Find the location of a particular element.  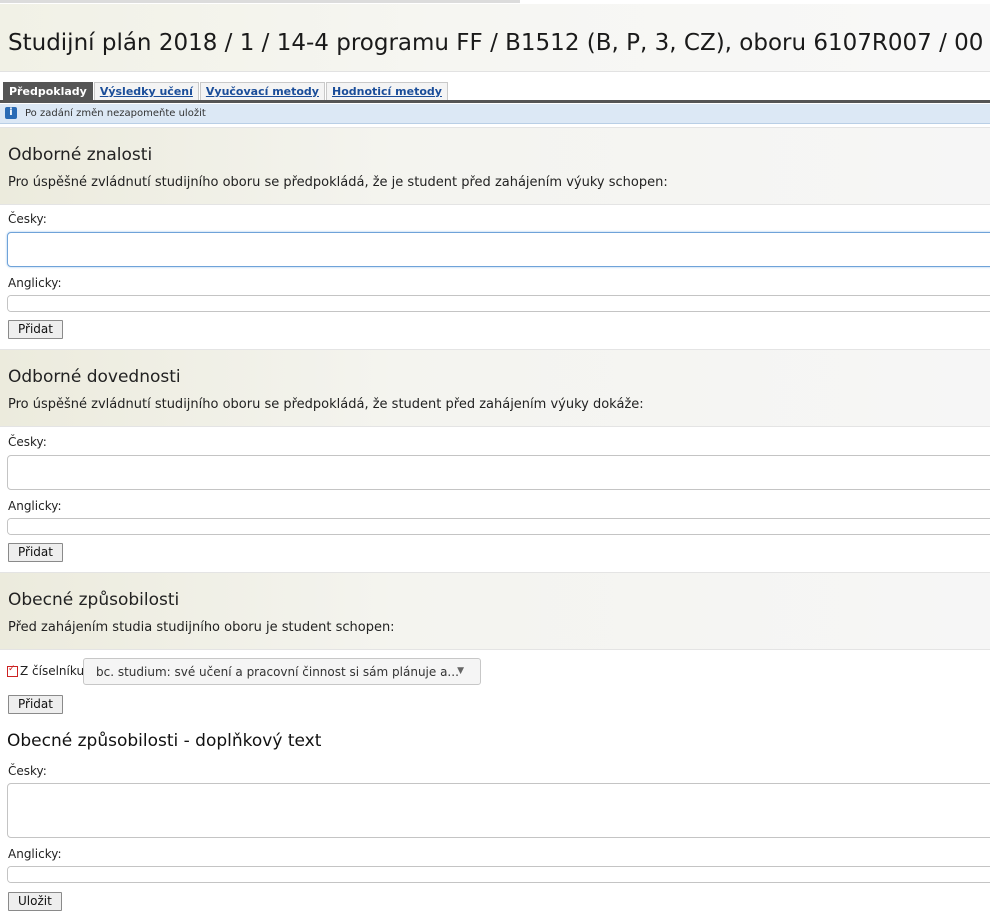

checkbox-label: Z číselníku is located at coordinates (52, 671).